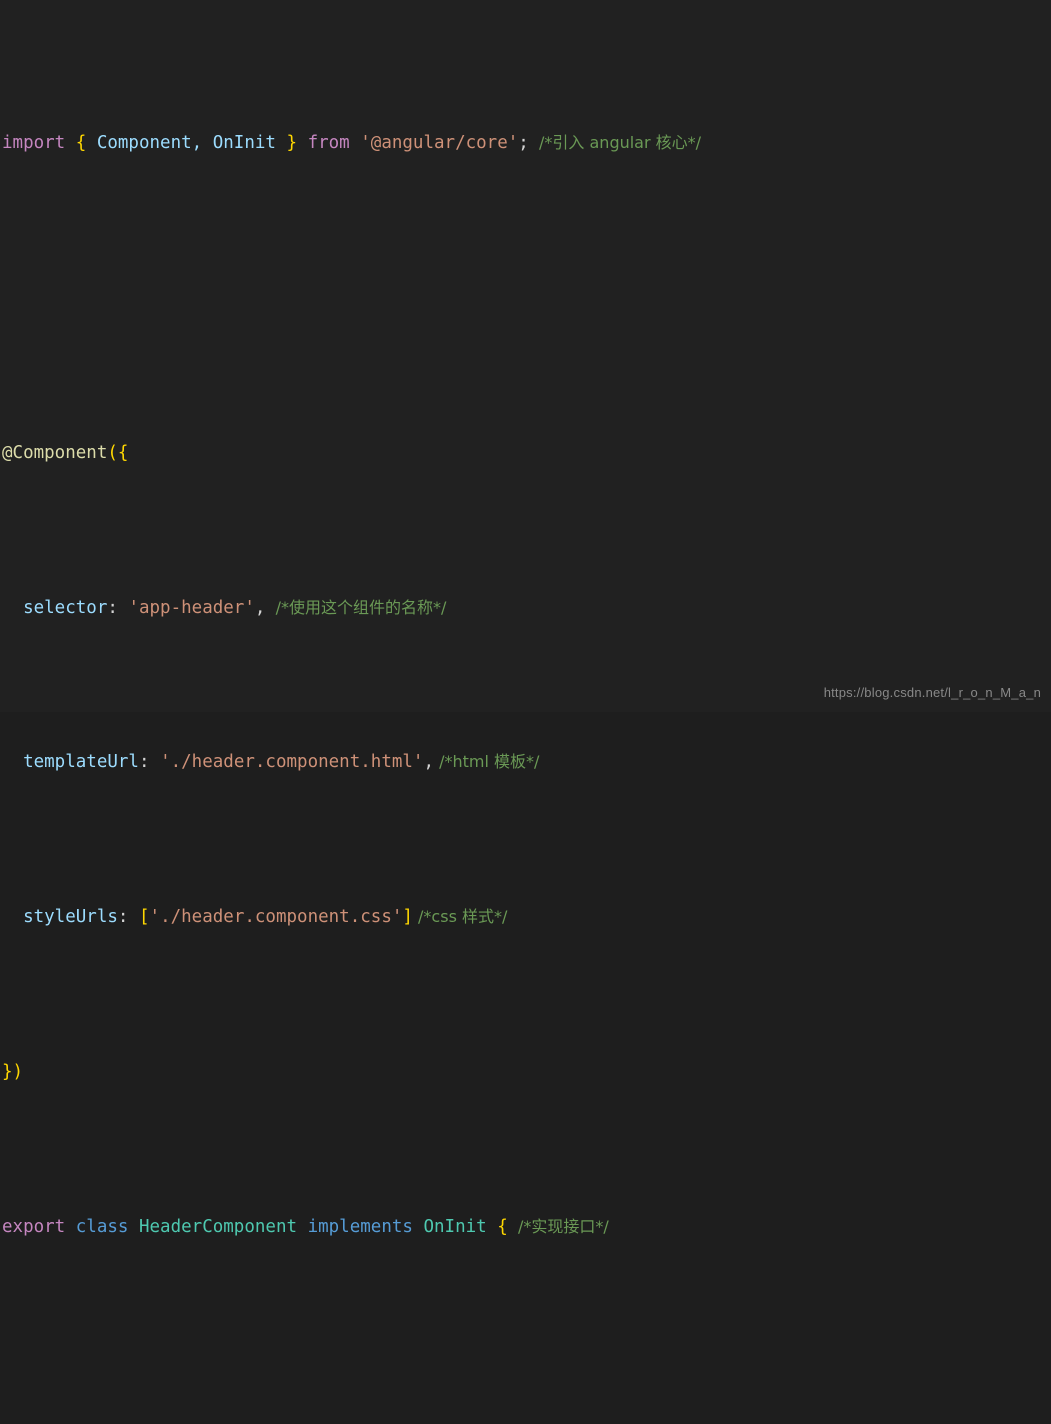 The image size is (1051, 1424). What do you see at coordinates (291, 143) in the screenshot?
I see `import-brace-close: }` at bounding box center [291, 143].